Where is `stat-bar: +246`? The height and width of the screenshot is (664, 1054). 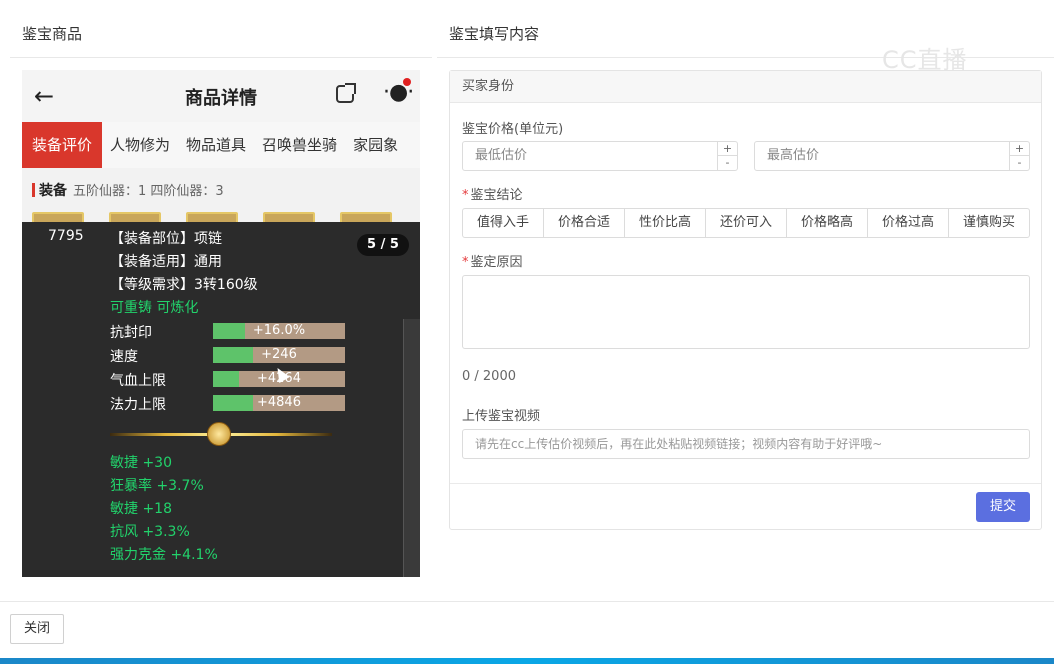
stat-bar: +246 is located at coordinates (279, 355).